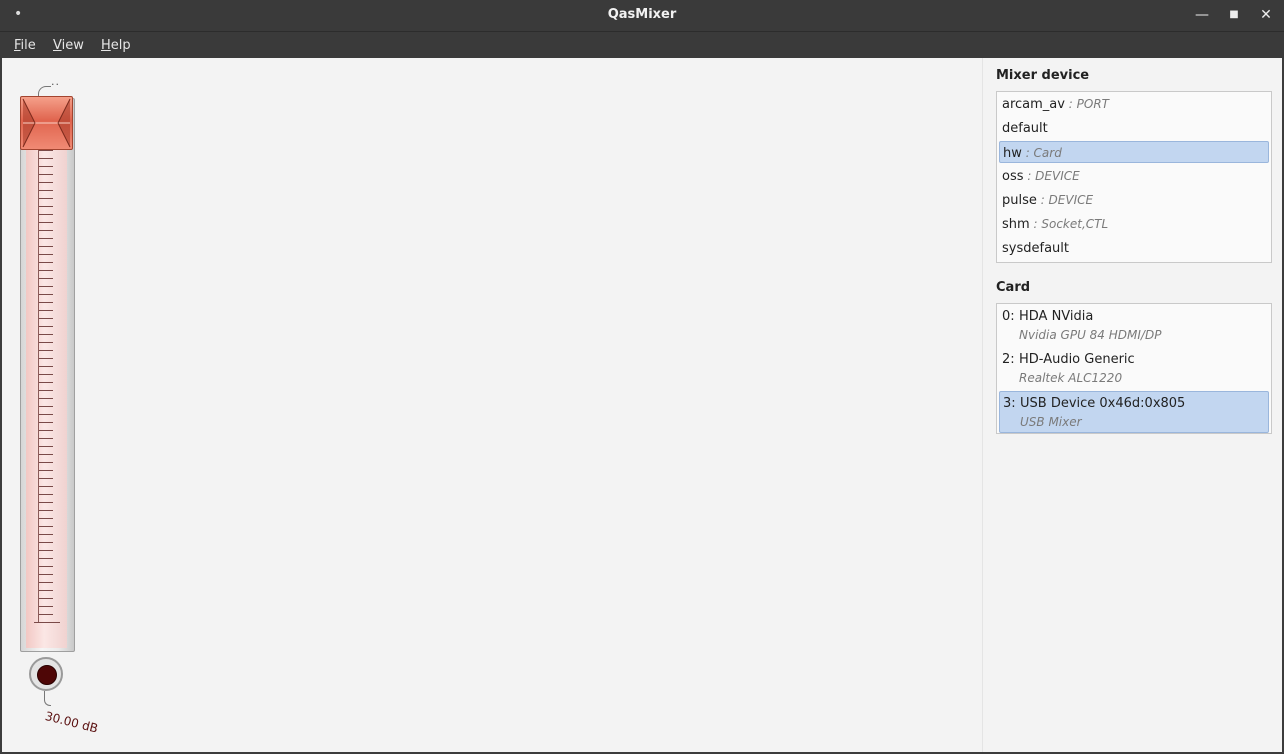  What do you see at coordinates (47, 622) in the screenshot?
I see `slider-scale-bottom` at bounding box center [47, 622].